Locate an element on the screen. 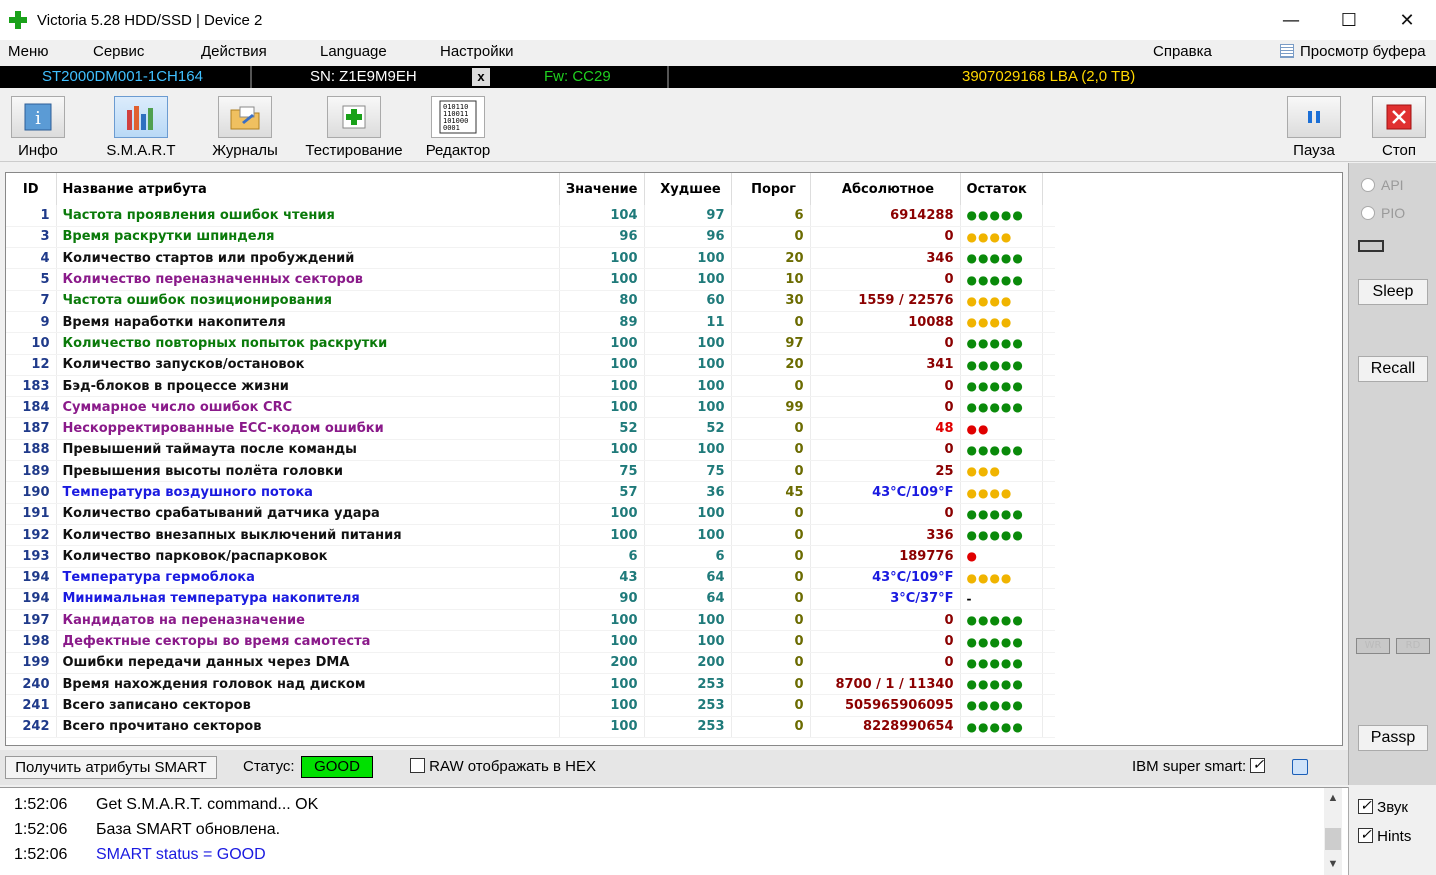  row-id: 183 is located at coordinates (31, 386).